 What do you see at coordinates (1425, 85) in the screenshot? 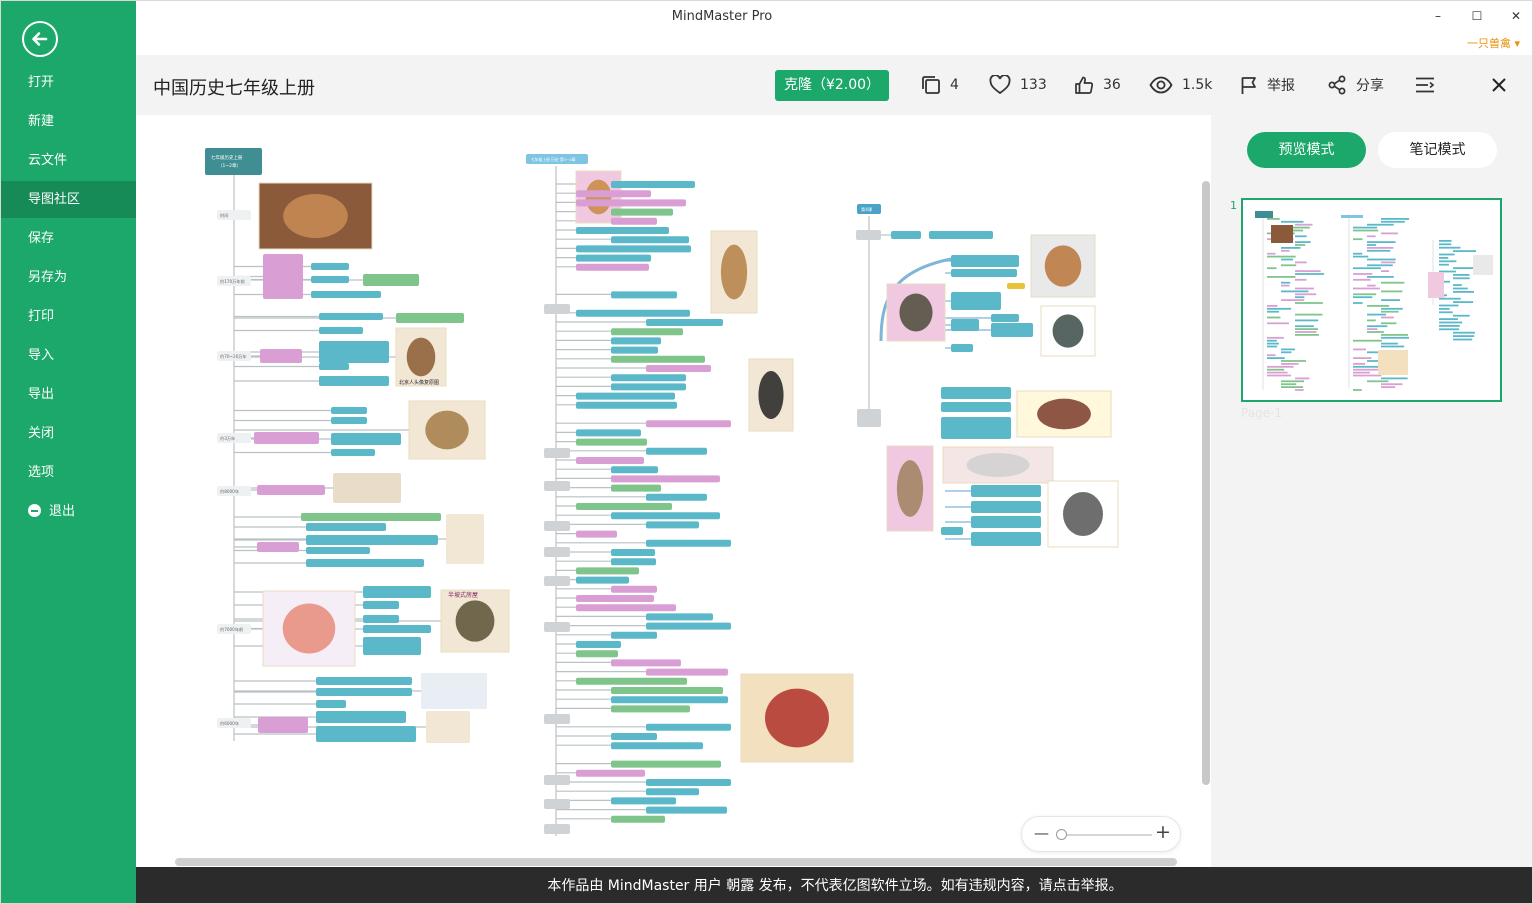
I see `menu-lines-icon` at bounding box center [1425, 85].